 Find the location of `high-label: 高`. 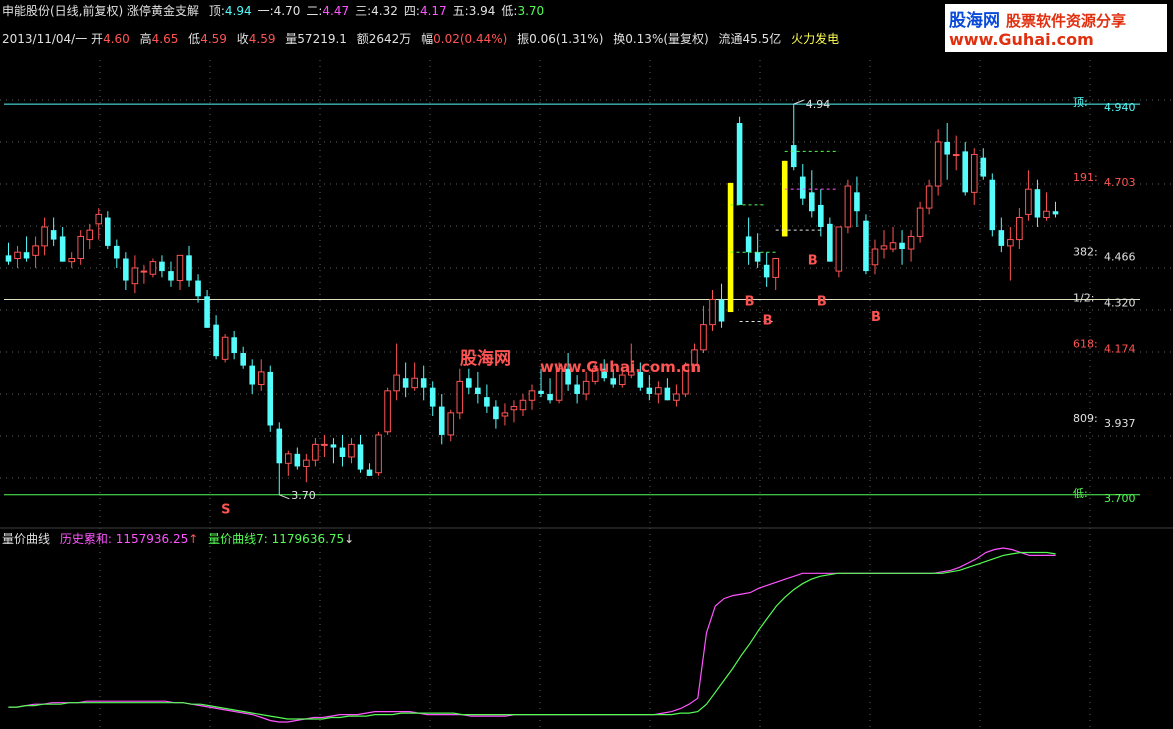

high-label: 高 is located at coordinates (145, 39).